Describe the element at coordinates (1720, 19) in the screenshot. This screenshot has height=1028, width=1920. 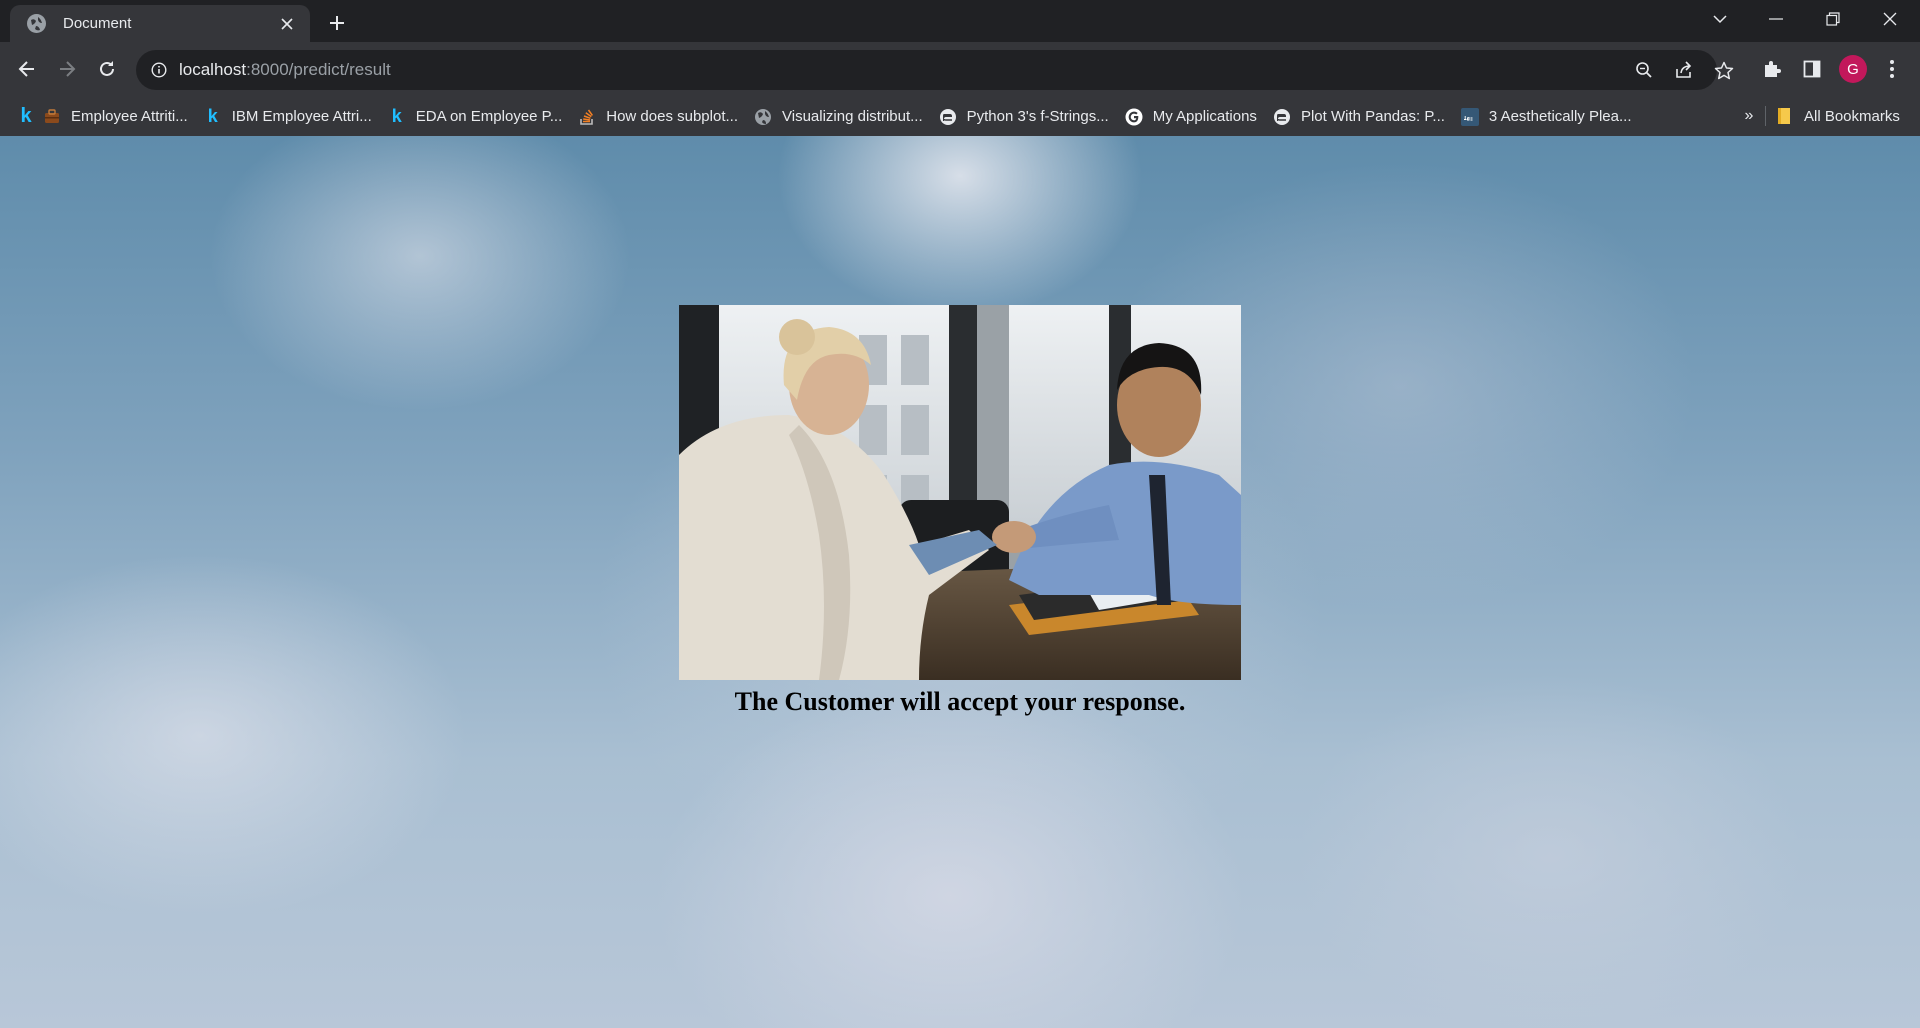
I see `tab-search-icon` at that location.